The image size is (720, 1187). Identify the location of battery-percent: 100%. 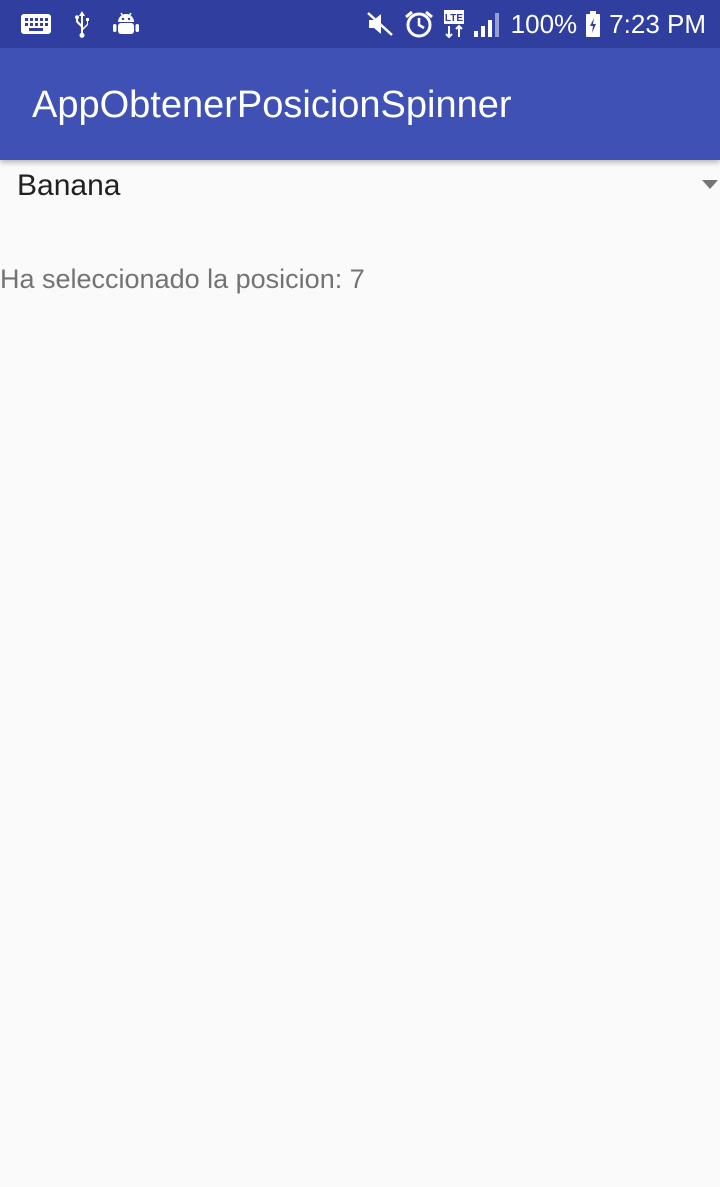
(544, 24).